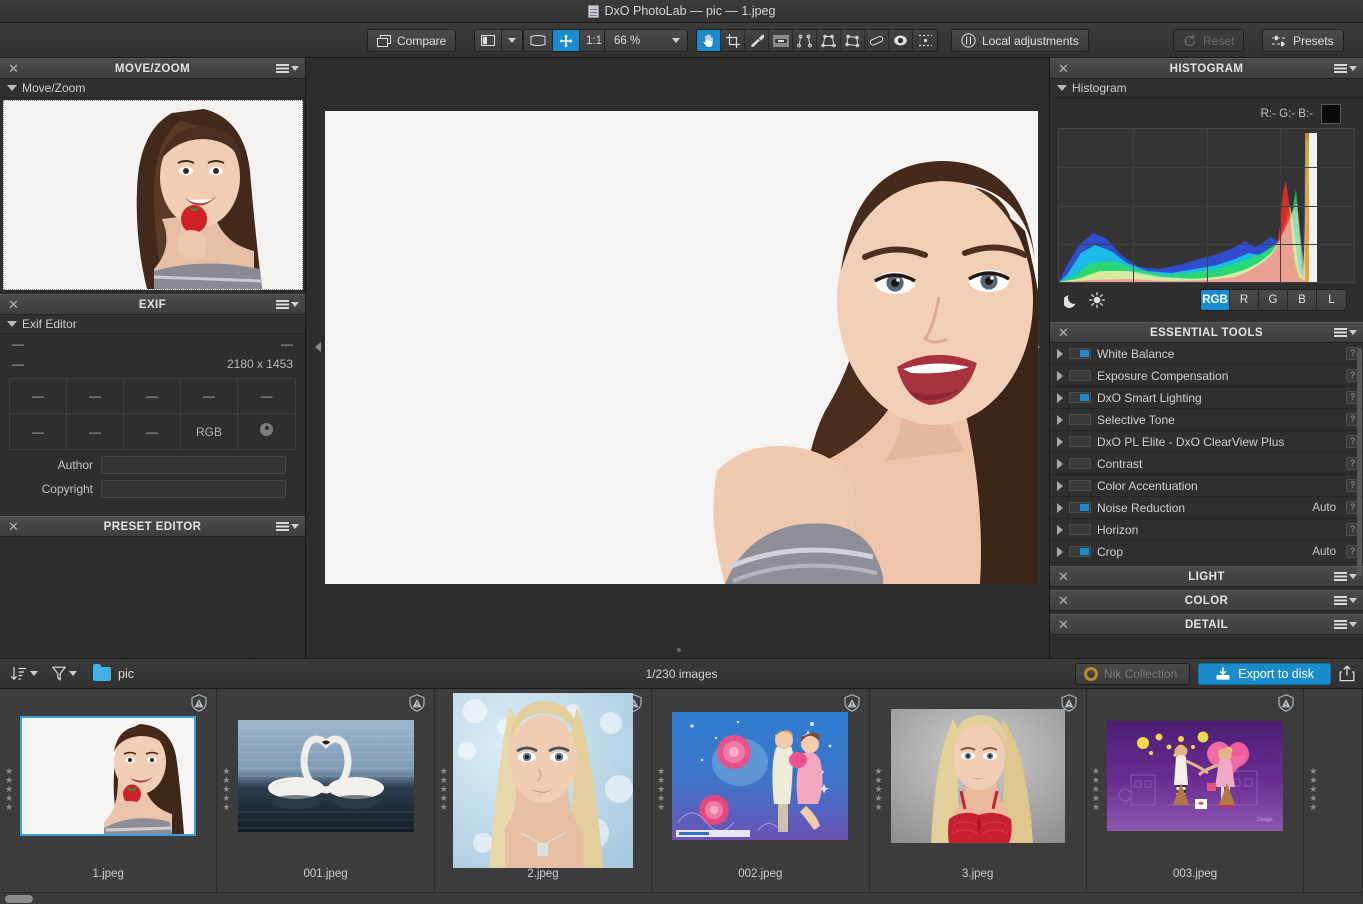  Describe the element at coordinates (266, 431) in the screenshot. I see `exif-cell-geolocation` at that location.